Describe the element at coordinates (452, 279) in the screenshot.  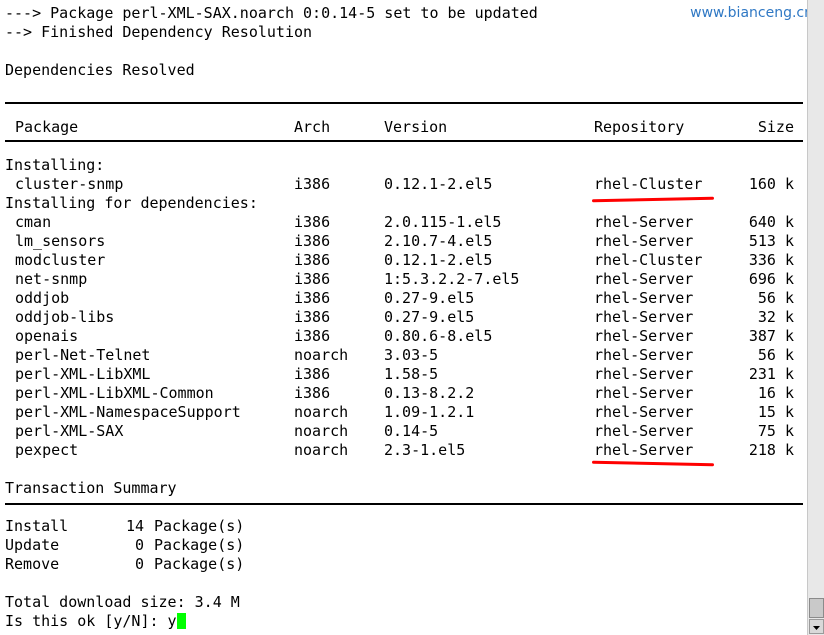
I see `row-version: 1:5.3.2.2-7.el5` at that location.